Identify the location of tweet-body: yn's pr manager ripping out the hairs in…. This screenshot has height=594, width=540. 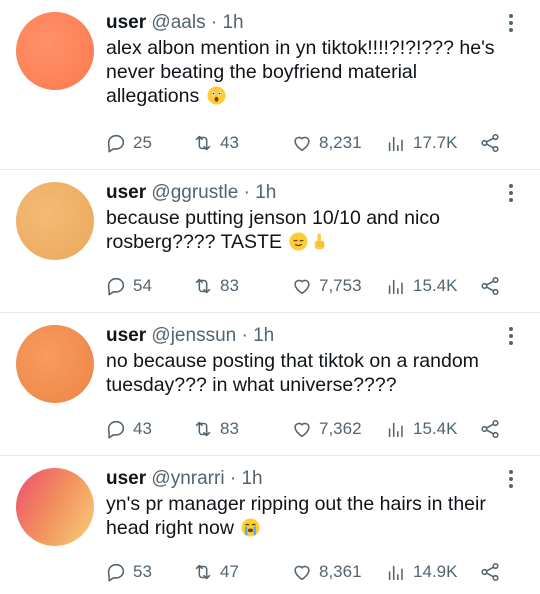
(296, 516).